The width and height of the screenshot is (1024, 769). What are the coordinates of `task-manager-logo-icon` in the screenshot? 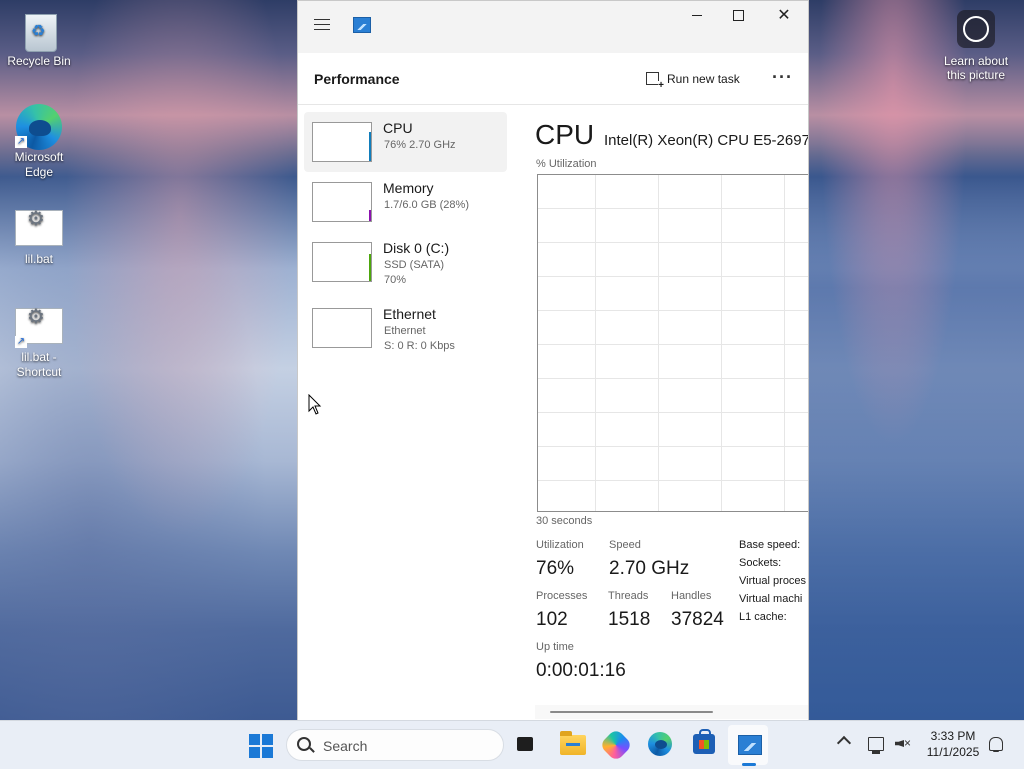 It's located at (362, 25).